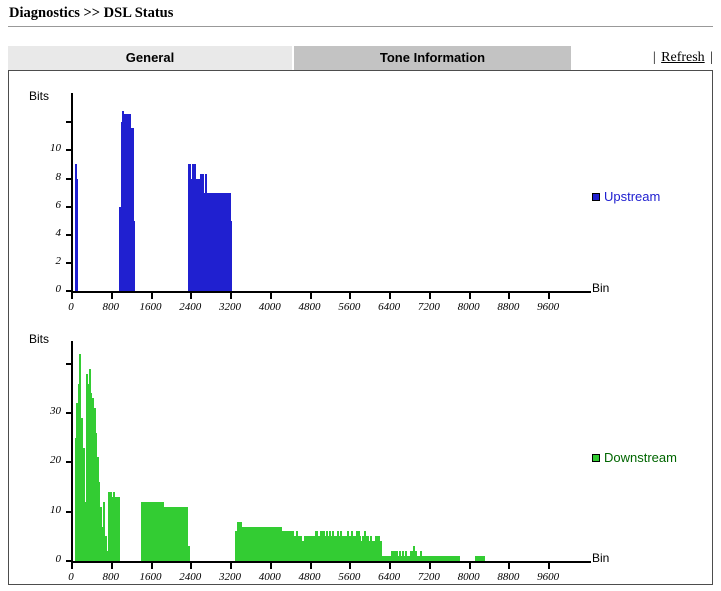 This screenshot has width=721, height=591. I want to click on header-divider, so click(360, 26).